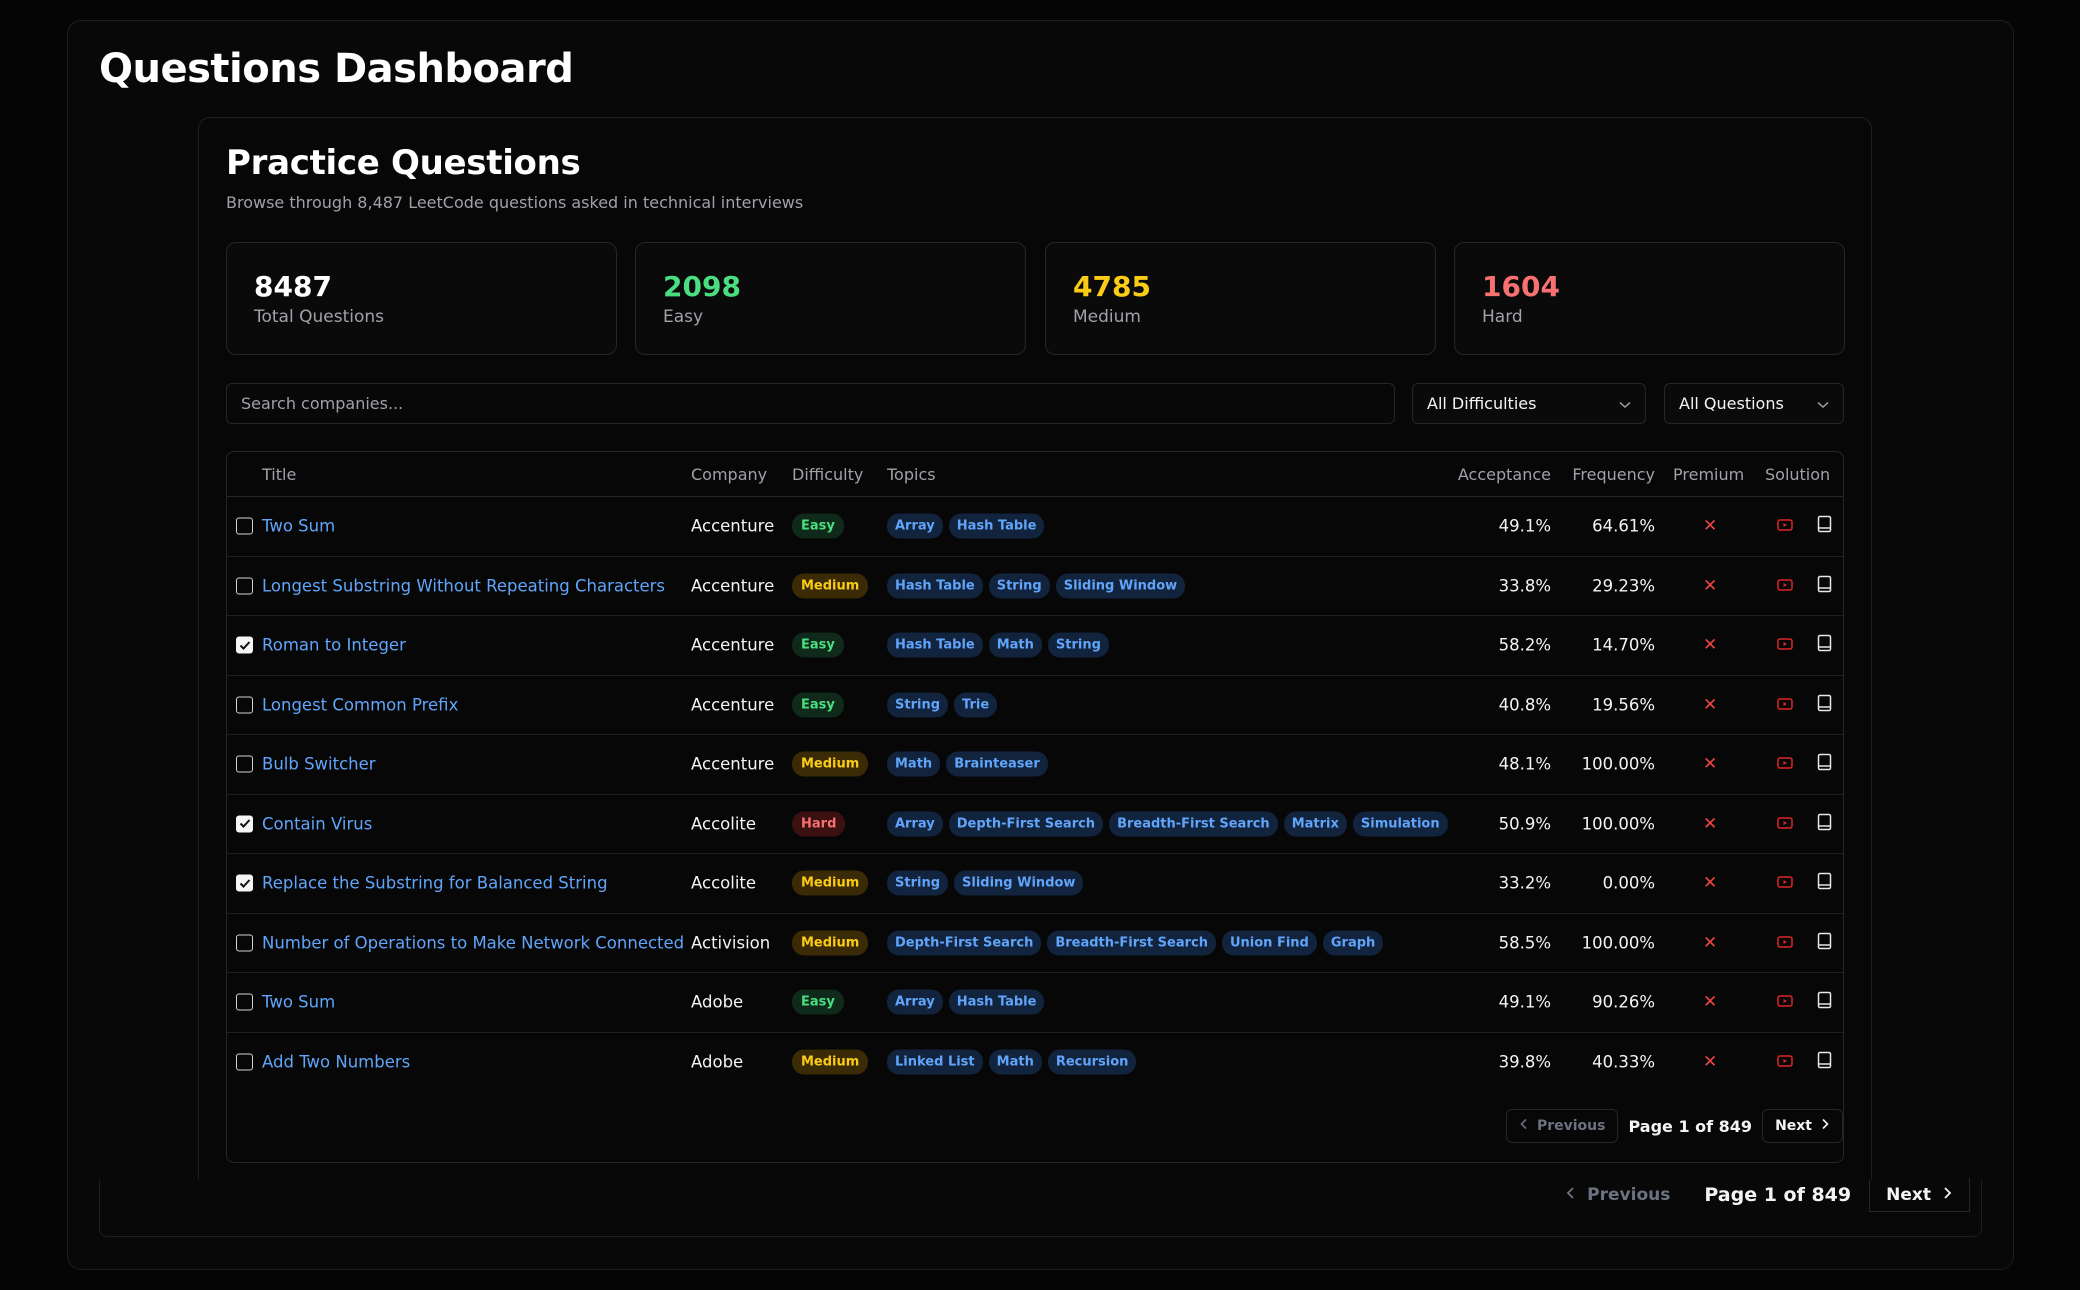  What do you see at coordinates (830, 298) in the screenshot?
I see `stat-easy: 2098 Easy` at bounding box center [830, 298].